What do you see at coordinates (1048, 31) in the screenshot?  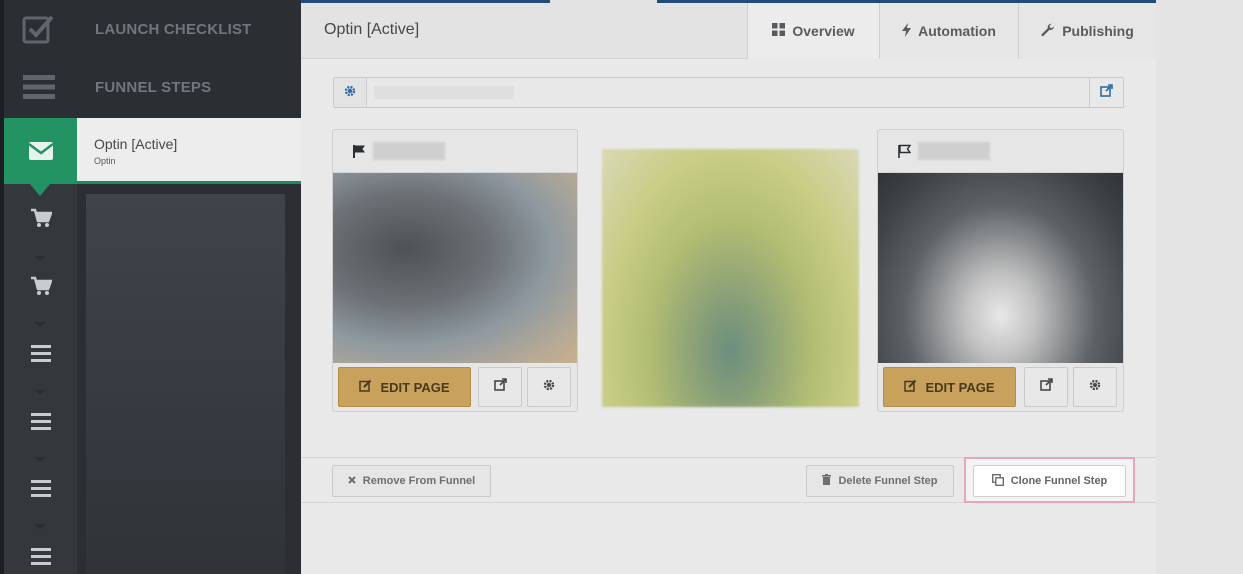 I see `wrench-icon` at bounding box center [1048, 31].